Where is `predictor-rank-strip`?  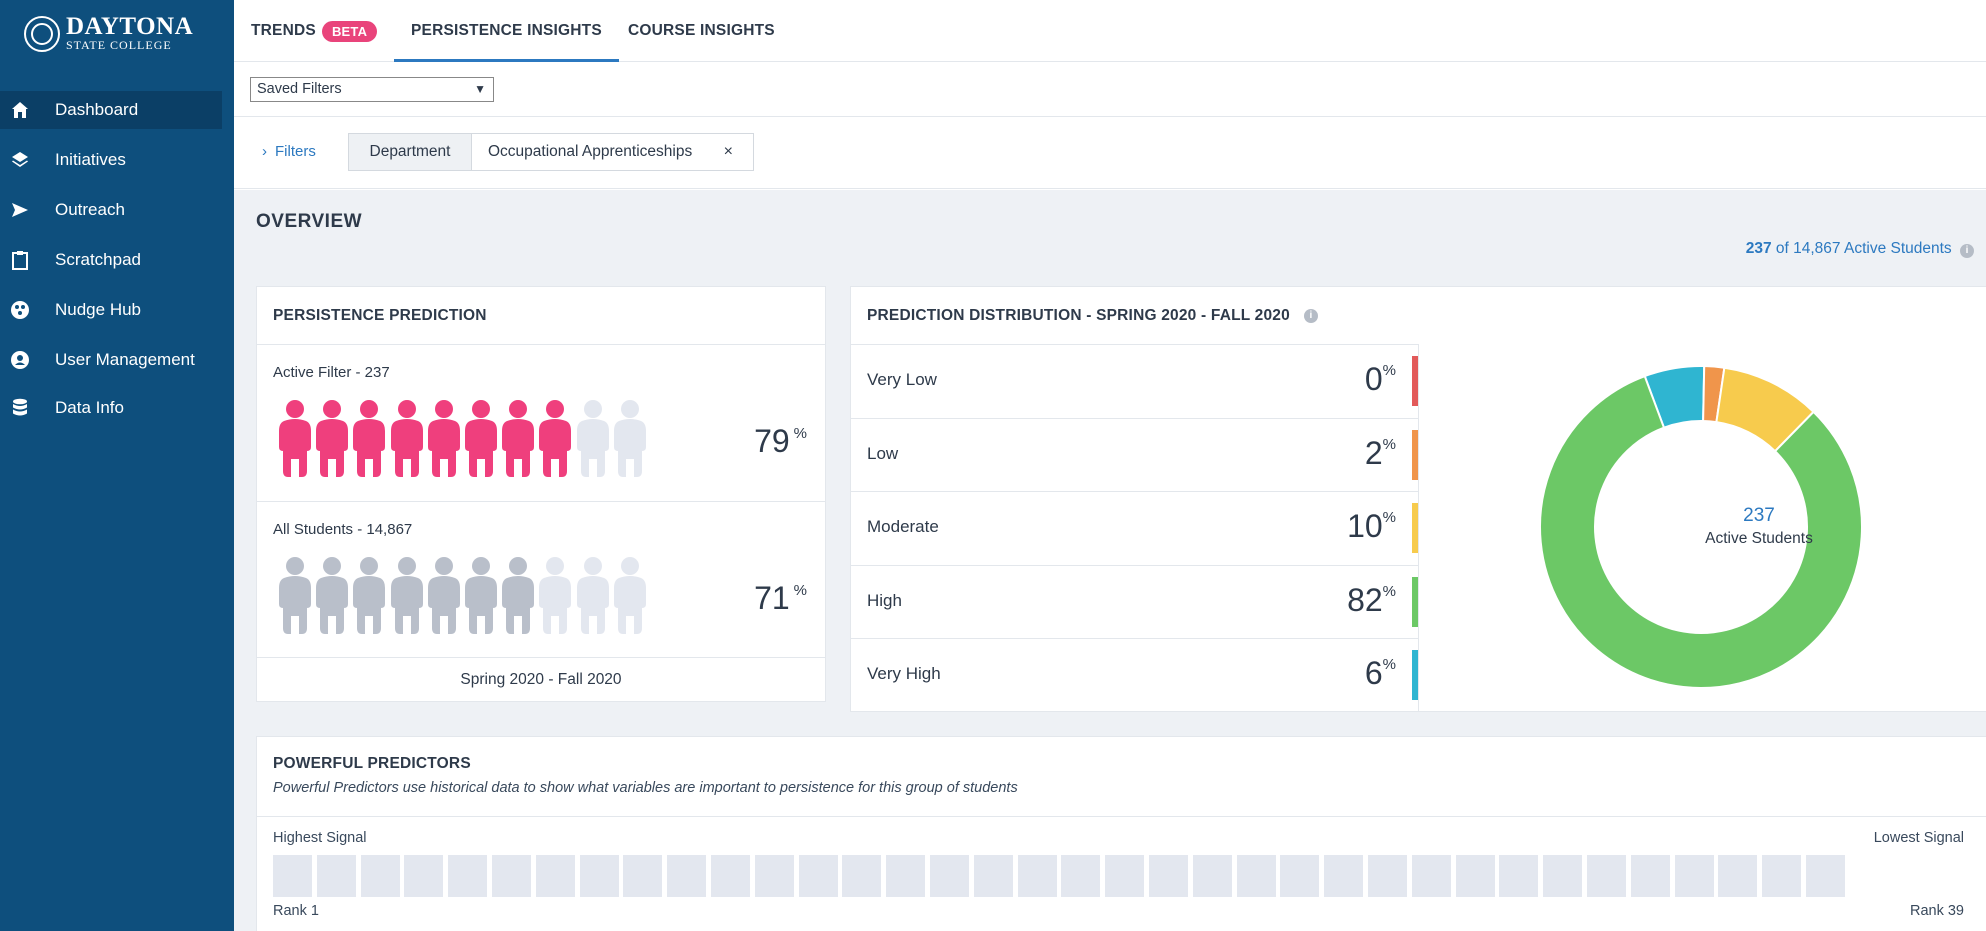 predictor-rank-strip is located at coordinates (1061, 876).